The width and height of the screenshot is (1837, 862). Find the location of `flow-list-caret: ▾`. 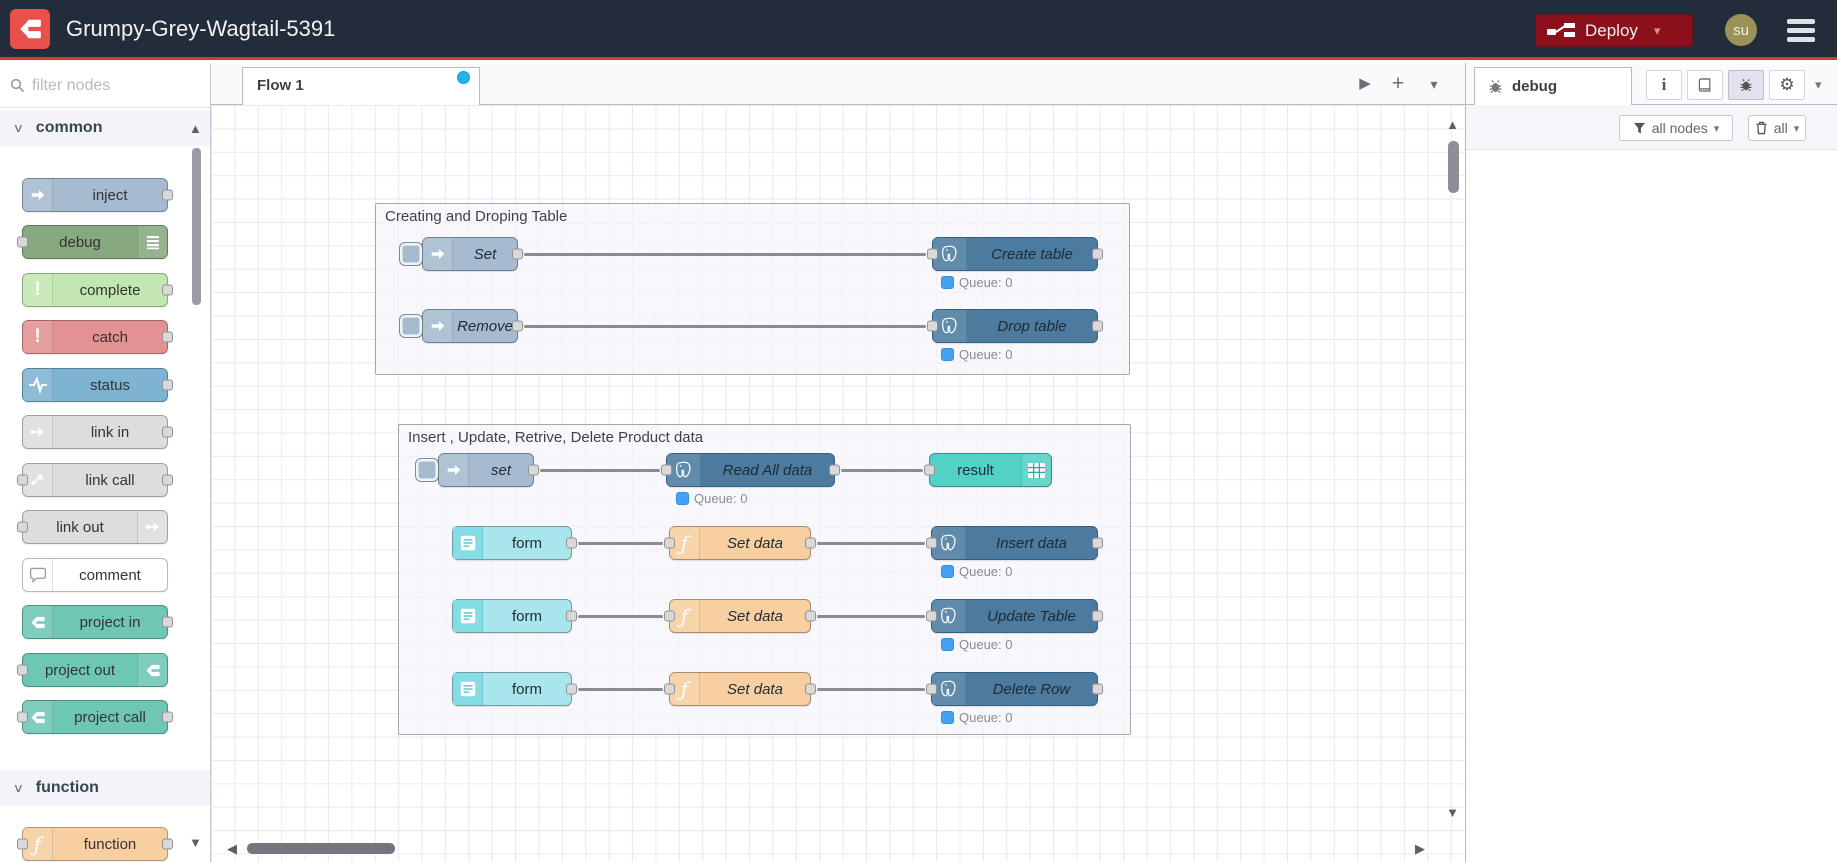

flow-list-caret: ▾ is located at coordinates (1434, 84).